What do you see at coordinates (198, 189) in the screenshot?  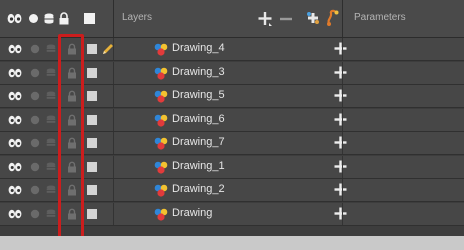 I see `layer-name: Drawing_2` at bounding box center [198, 189].